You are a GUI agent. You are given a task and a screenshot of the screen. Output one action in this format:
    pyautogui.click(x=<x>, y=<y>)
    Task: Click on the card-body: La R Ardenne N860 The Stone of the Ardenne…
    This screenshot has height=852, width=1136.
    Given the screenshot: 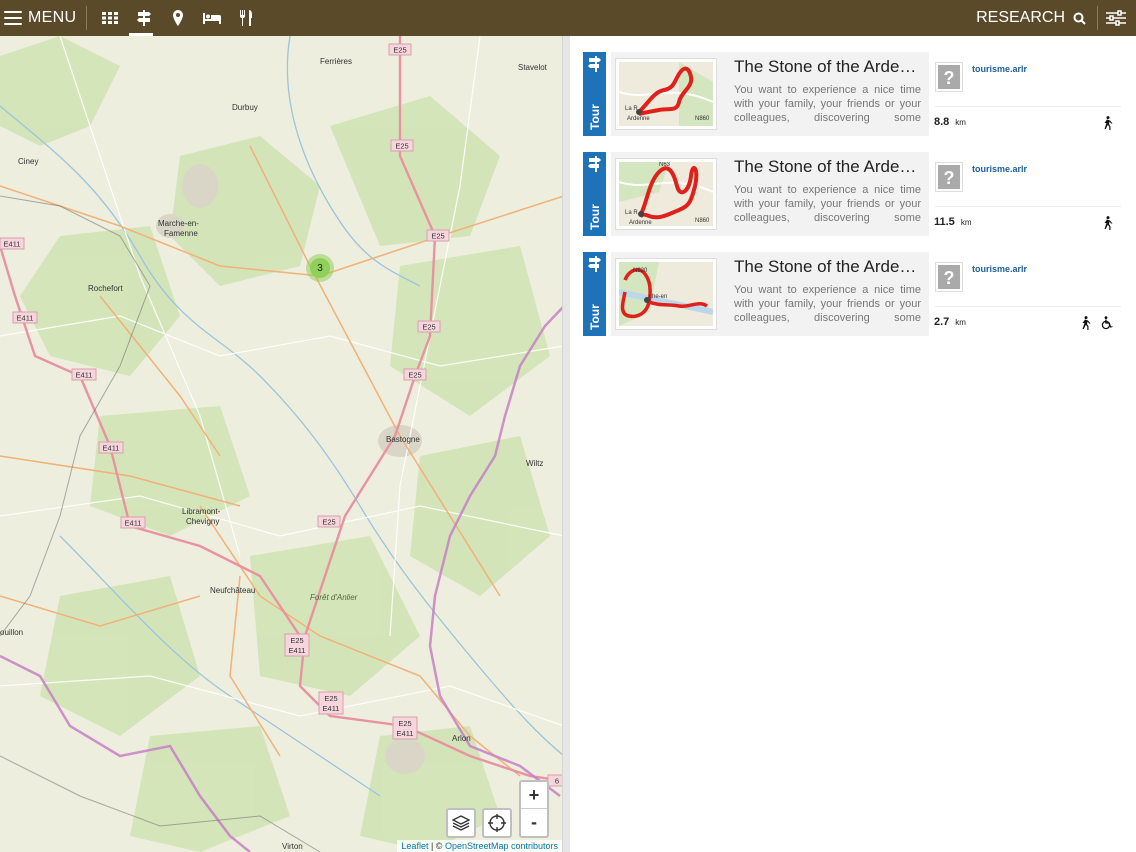 What is the action you would take?
    pyautogui.click(x=770, y=94)
    